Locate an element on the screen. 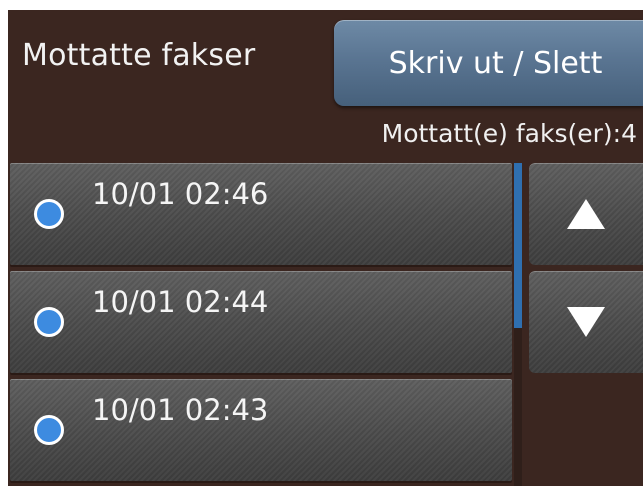 This screenshot has height=486, width=643. page-title: Mottatte fakser is located at coordinates (139, 55).